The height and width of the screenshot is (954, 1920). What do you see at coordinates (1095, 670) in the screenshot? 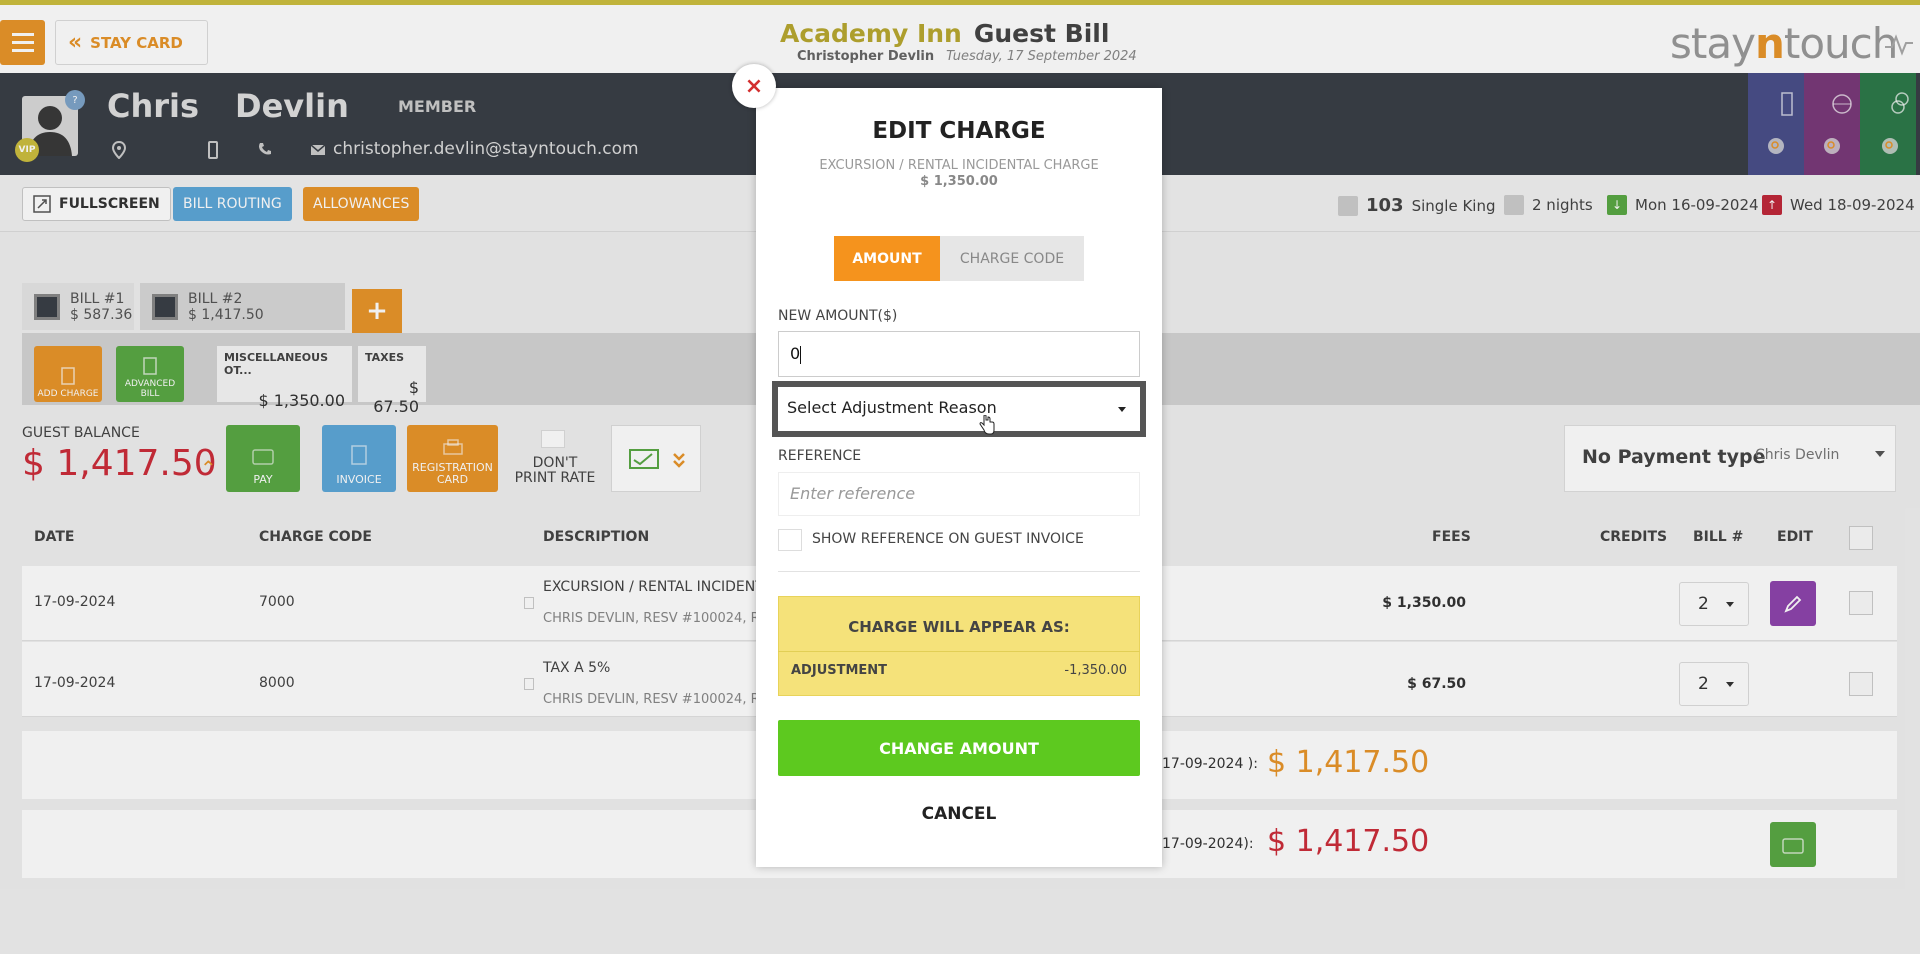
I see `charge-preview-value: -1,350.00` at bounding box center [1095, 670].